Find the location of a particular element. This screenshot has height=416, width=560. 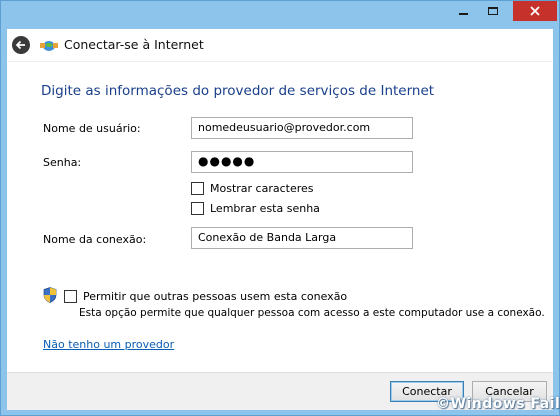

minimize-button is located at coordinates (463, 11).